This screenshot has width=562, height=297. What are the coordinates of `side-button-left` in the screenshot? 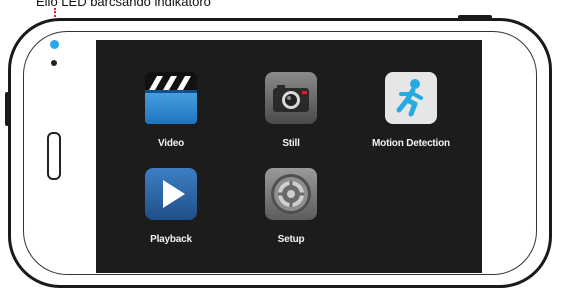 It's located at (7, 109).